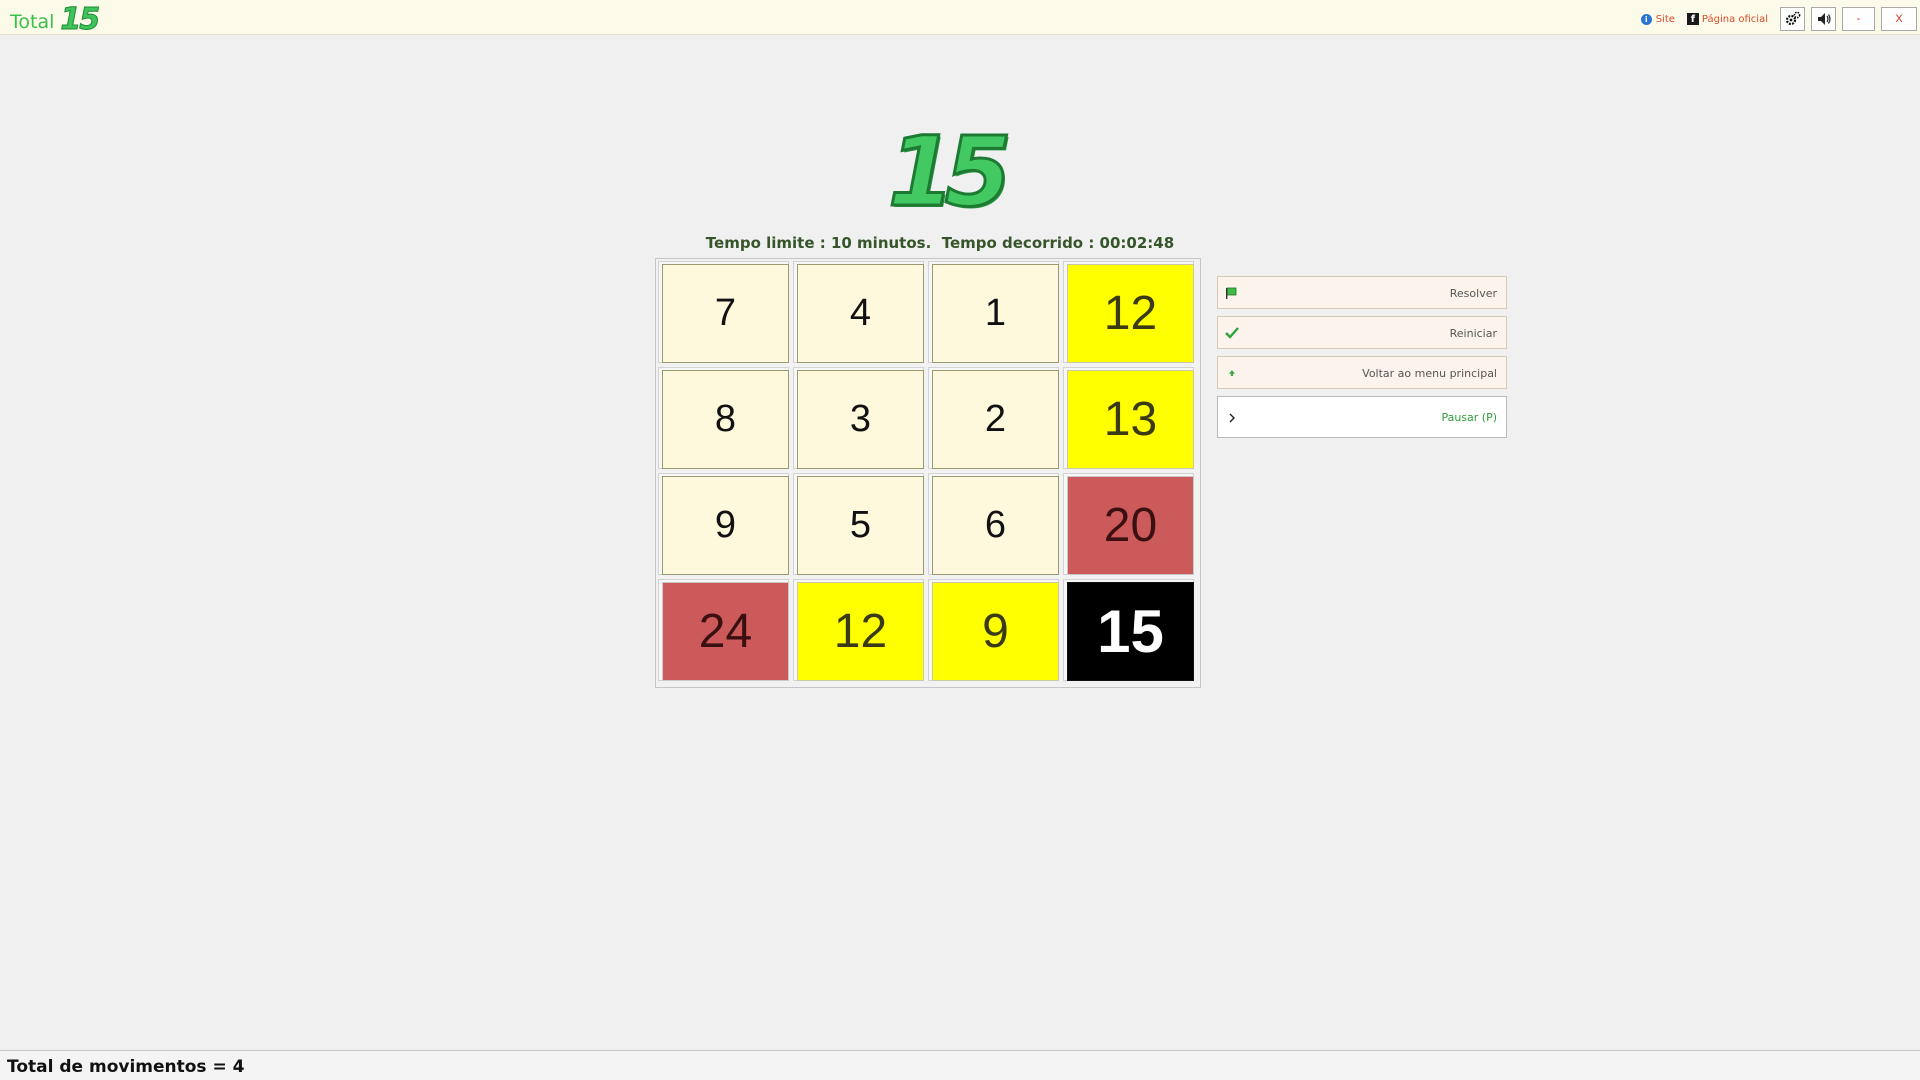 The width and height of the screenshot is (1920, 1080). I want to click on settings-button, so click(1792, 19).